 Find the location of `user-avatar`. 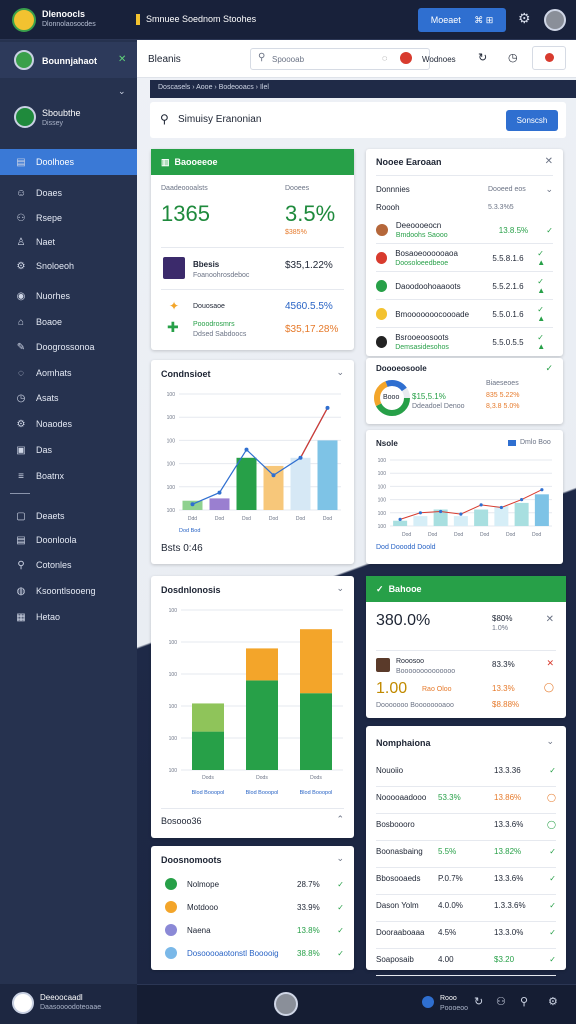

user-avatar is located at coordinates (25, 117).